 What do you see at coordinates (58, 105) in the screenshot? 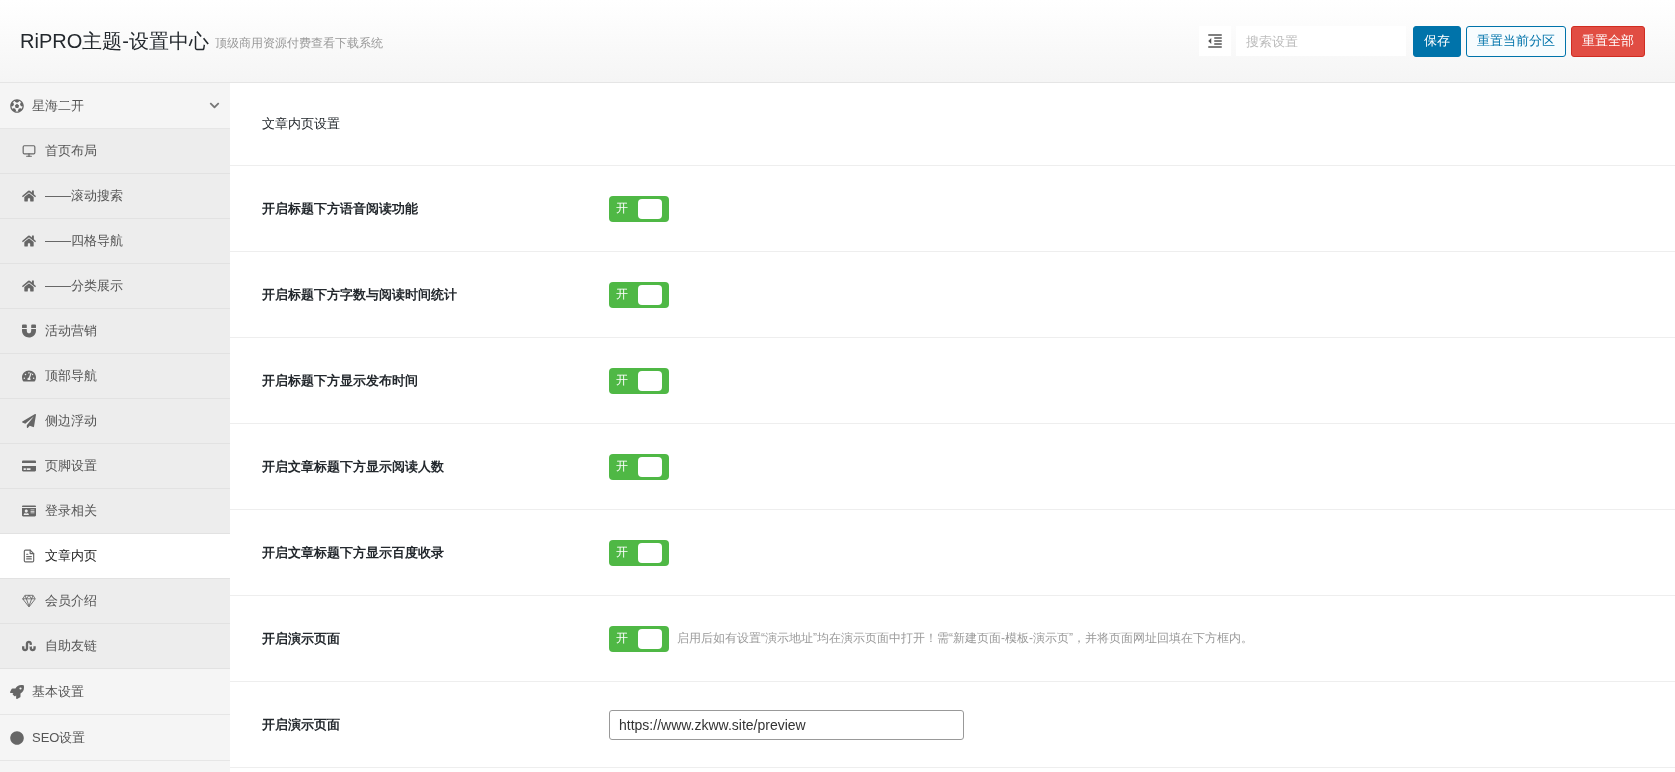
I see `sidebar-label: 星海二开` at bounding box center [58, 105].